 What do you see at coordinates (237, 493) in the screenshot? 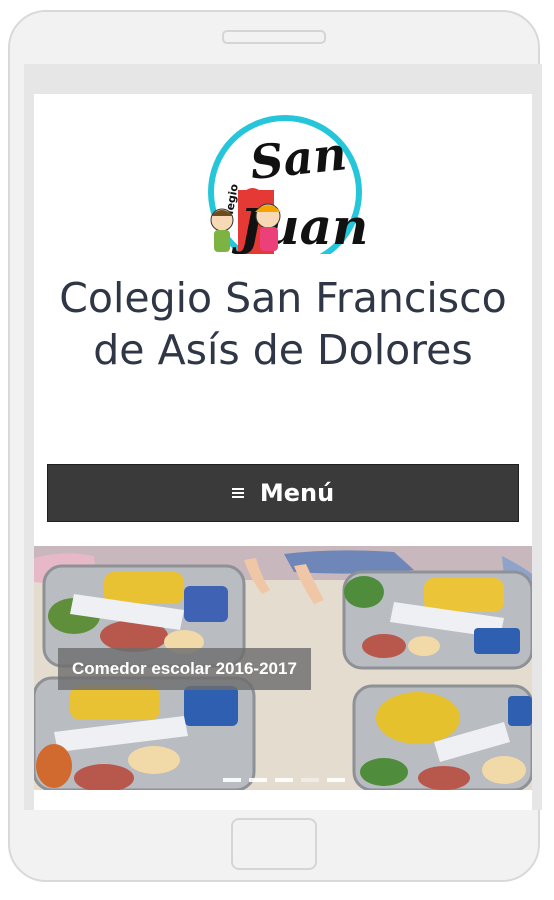
I see `hamburger-icon` at bounding box center [237, 493].